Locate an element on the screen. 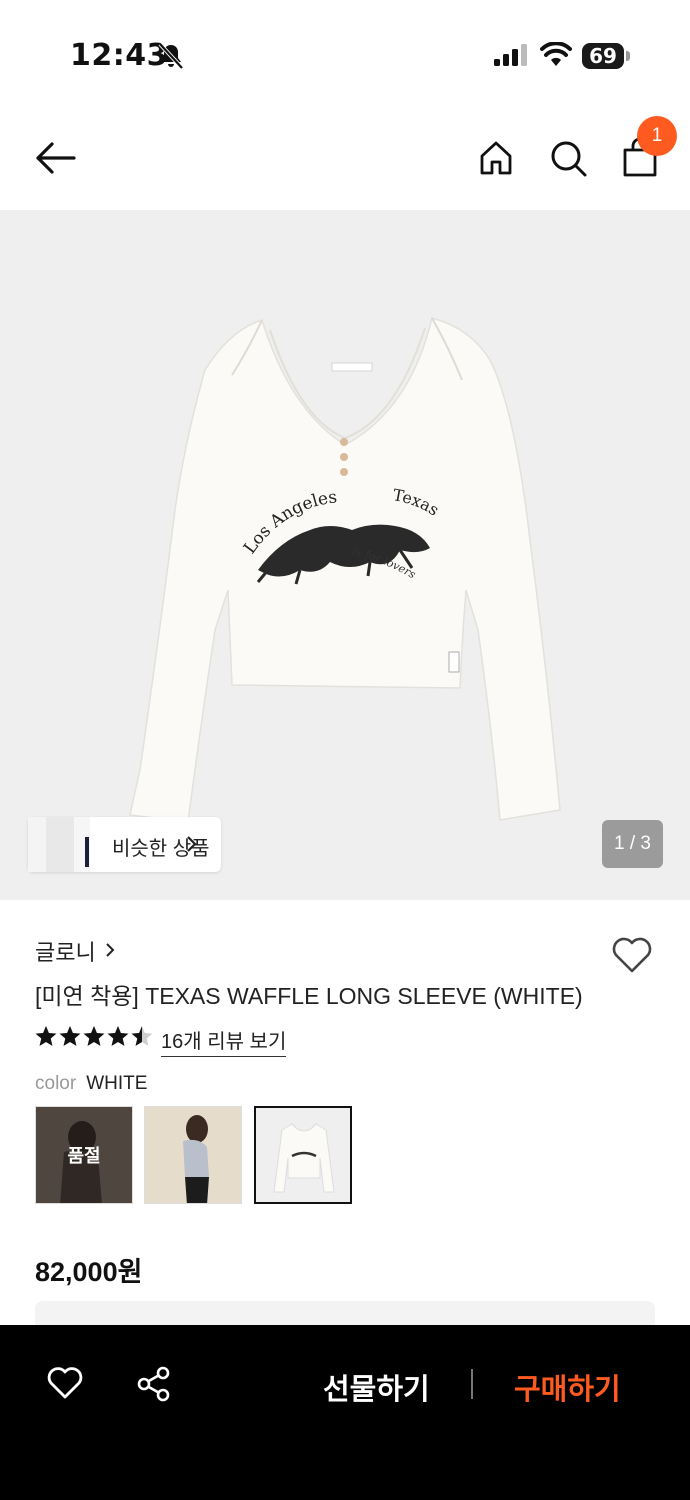 Image resolution: width=690 pixels, height=1500 pixels. color-swatch-soldout: 품절 is located at coordinates (84, 1155).